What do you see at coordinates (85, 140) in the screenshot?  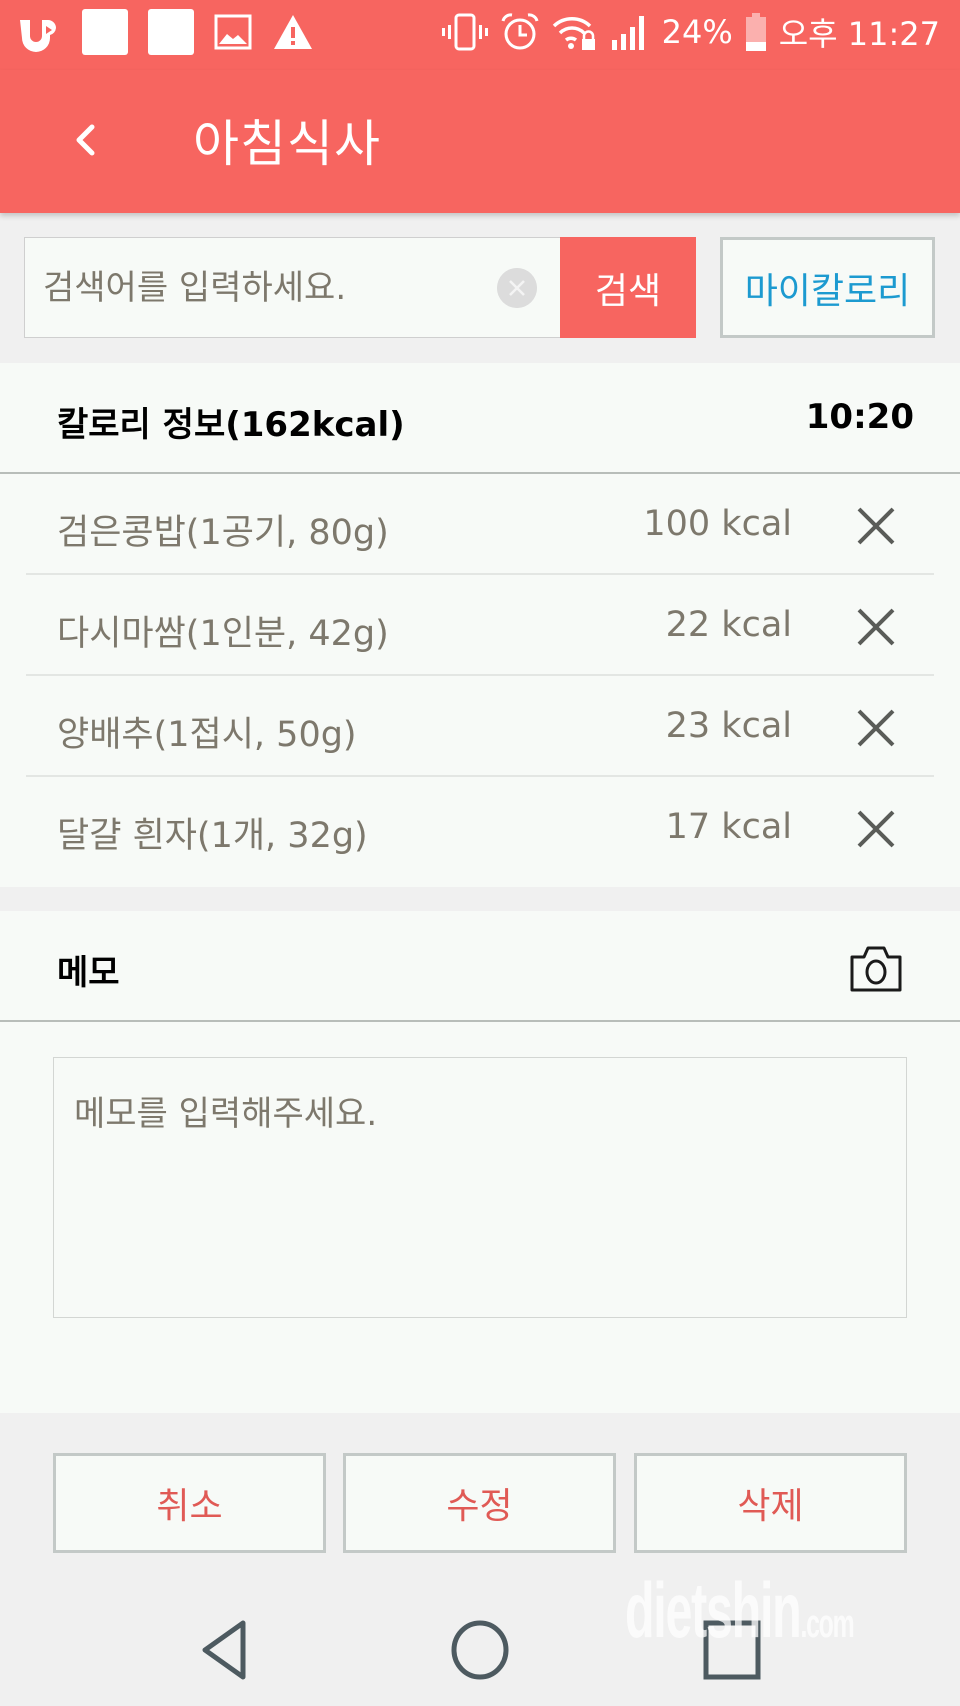 I see `chevron-left-icon` at bounding box center [85, 140].